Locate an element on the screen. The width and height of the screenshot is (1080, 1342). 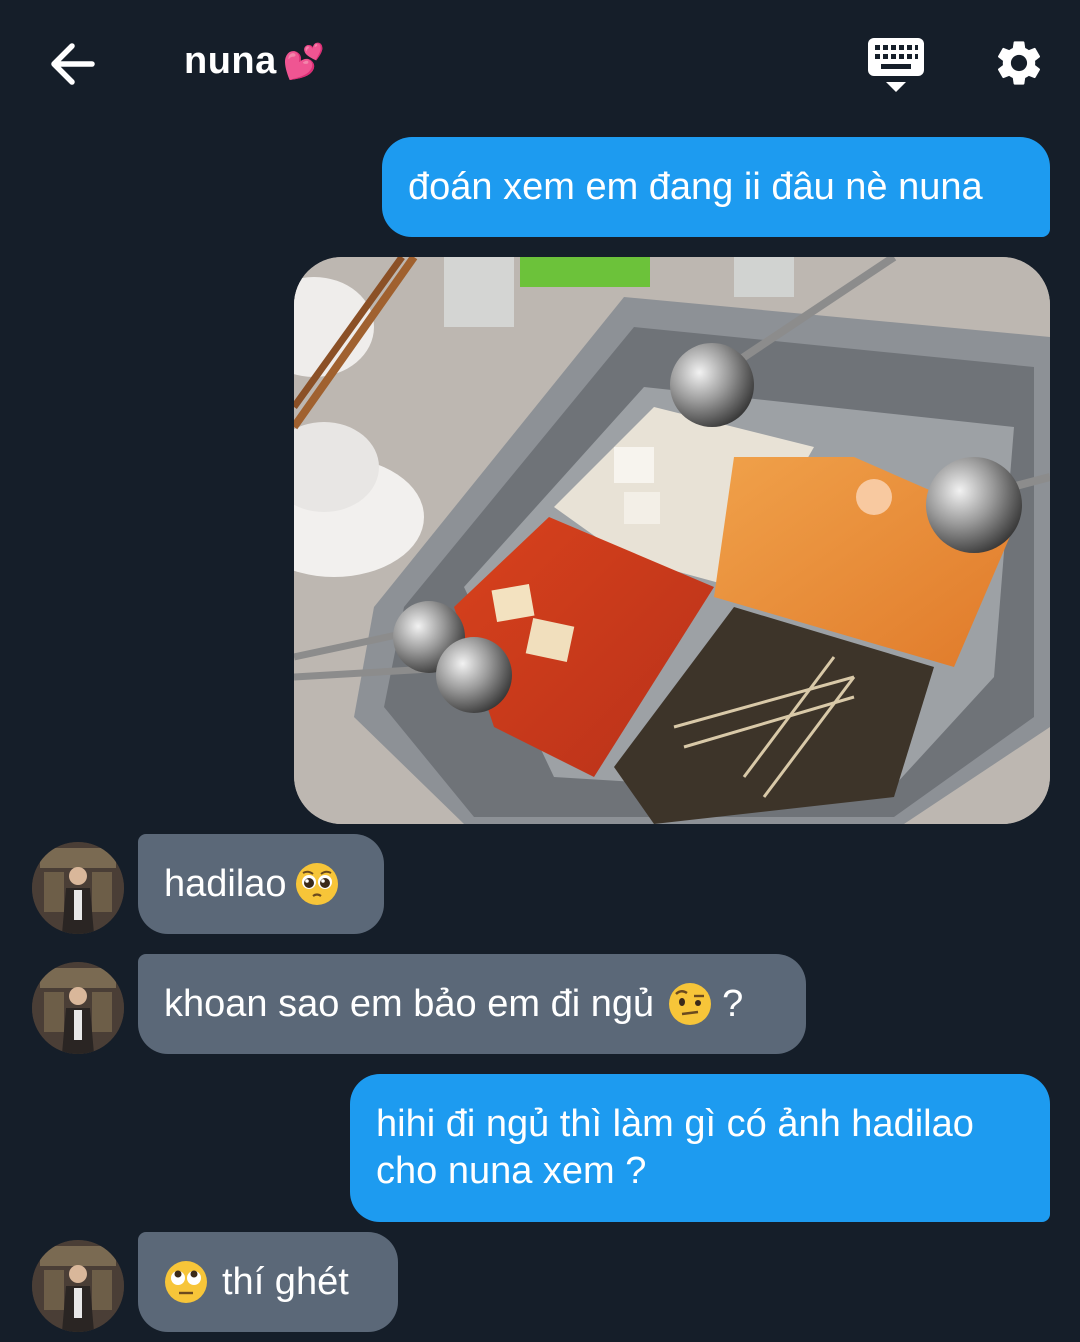
settings-button is located at coordinates (1019, 63).